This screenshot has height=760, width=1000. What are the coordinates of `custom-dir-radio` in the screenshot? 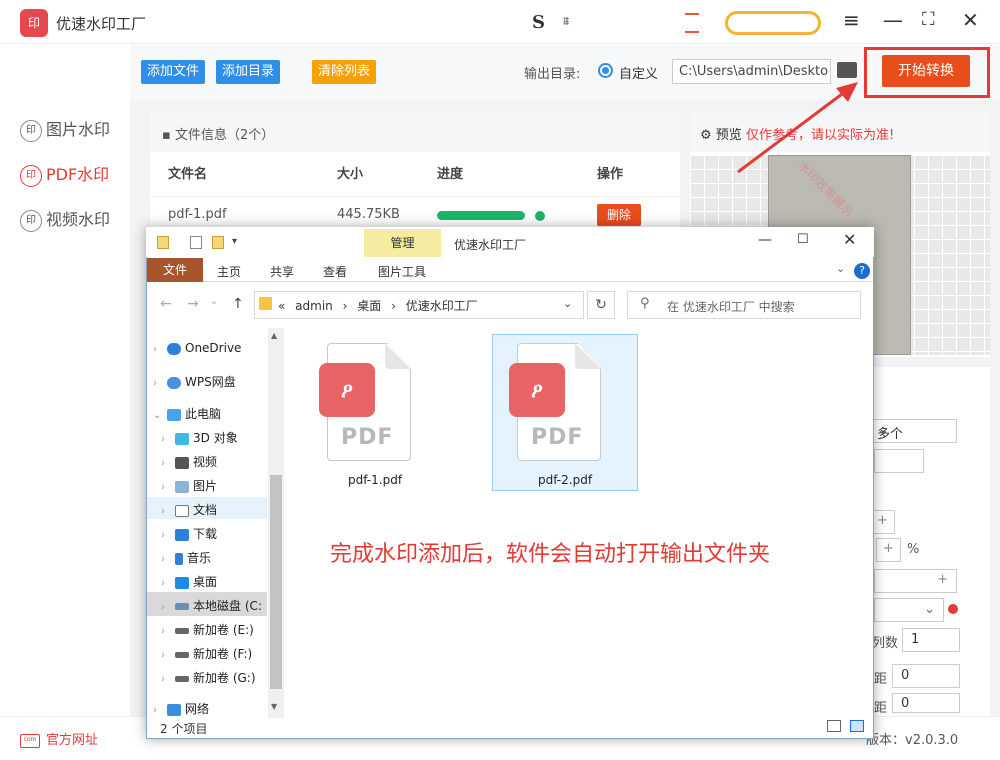 It's located at (605, 70).